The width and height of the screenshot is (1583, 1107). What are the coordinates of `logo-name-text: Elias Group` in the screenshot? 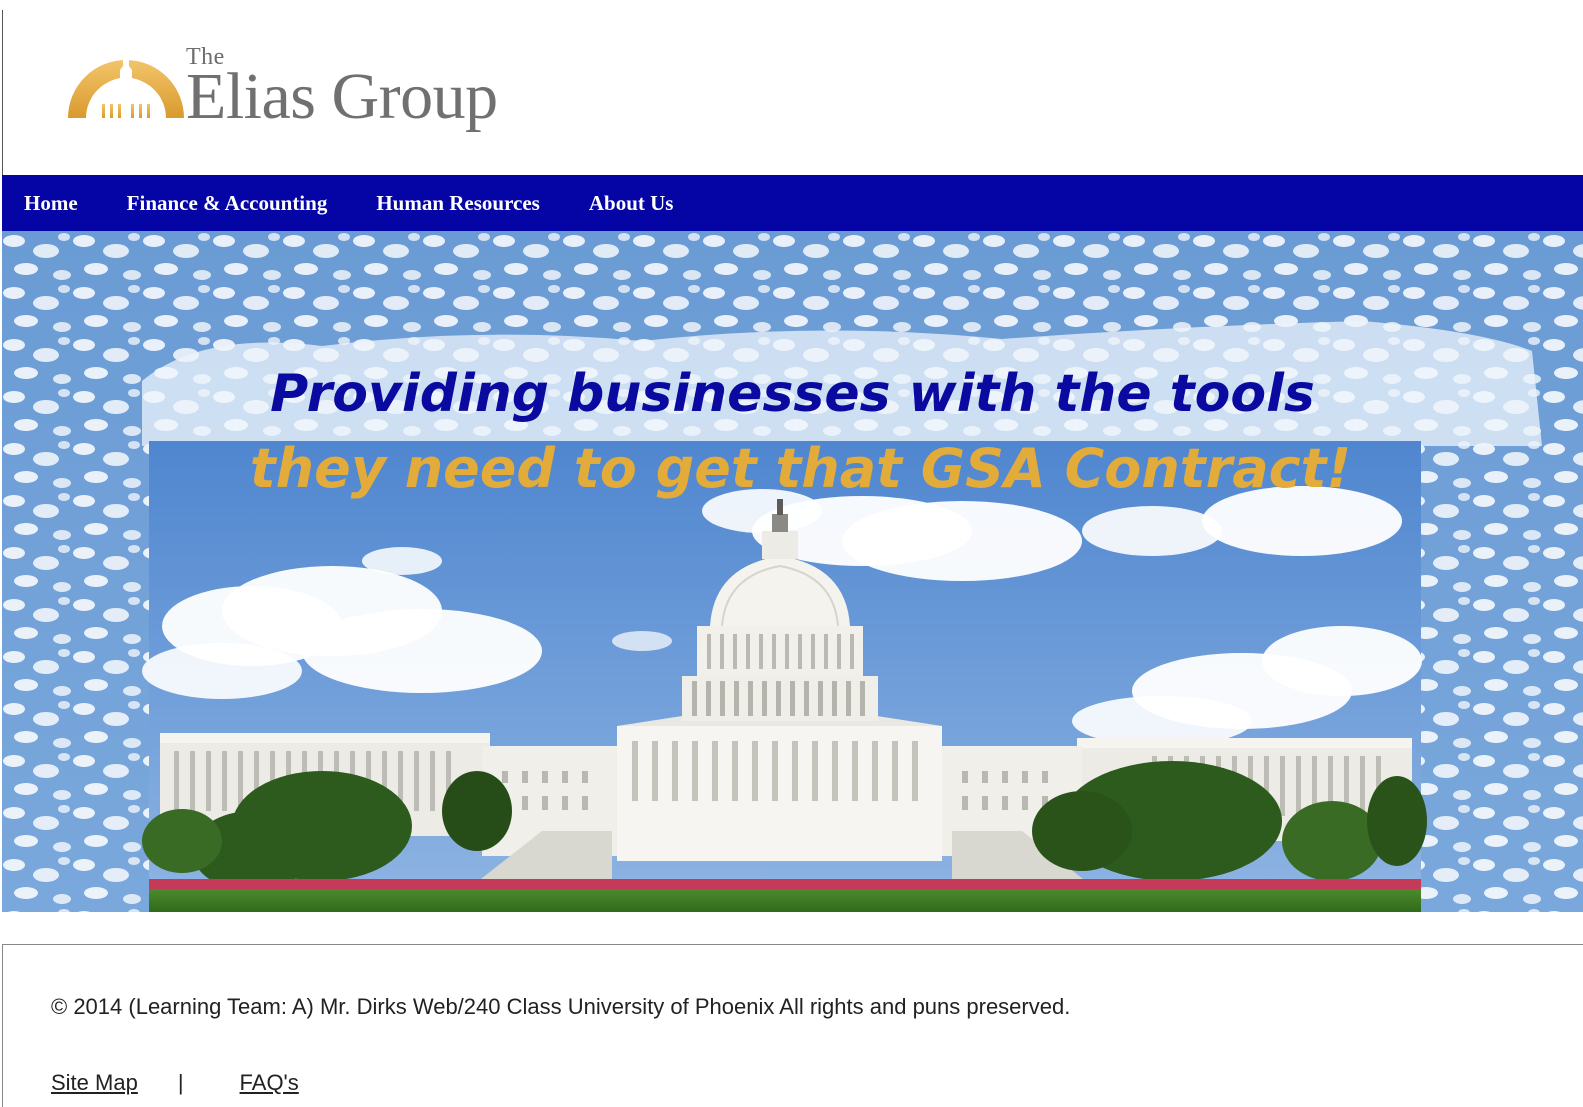 It's located at (342, 96).